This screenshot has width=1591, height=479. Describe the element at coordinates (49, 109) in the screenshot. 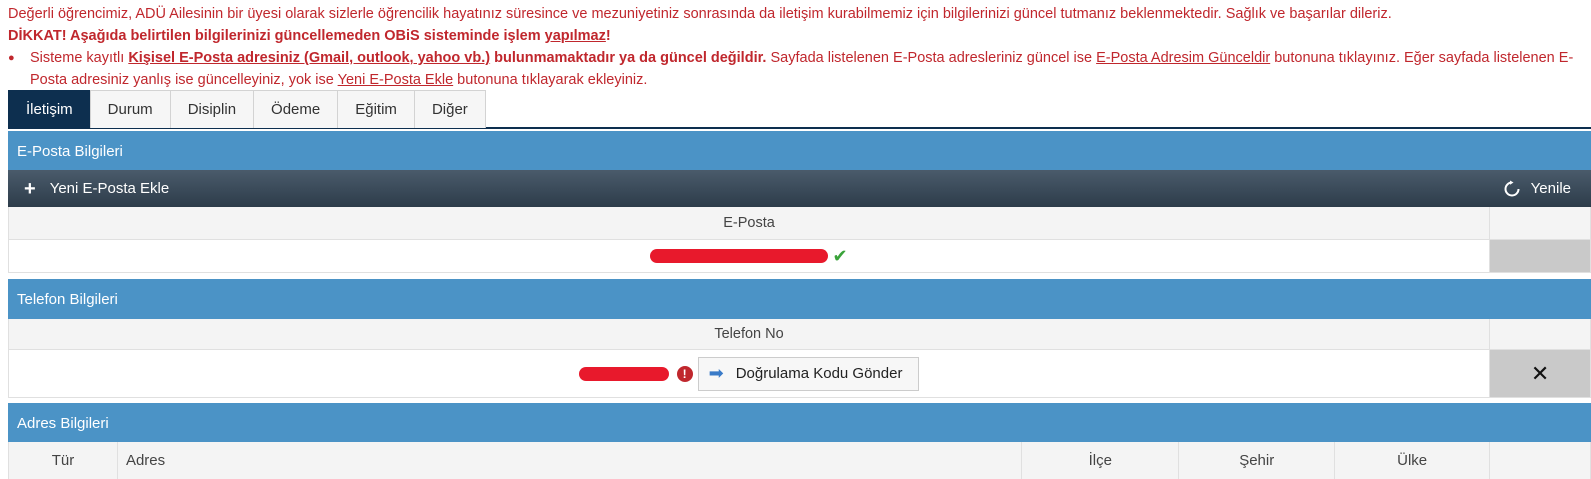

I see `tab-iletisim: İletişim` at that location.